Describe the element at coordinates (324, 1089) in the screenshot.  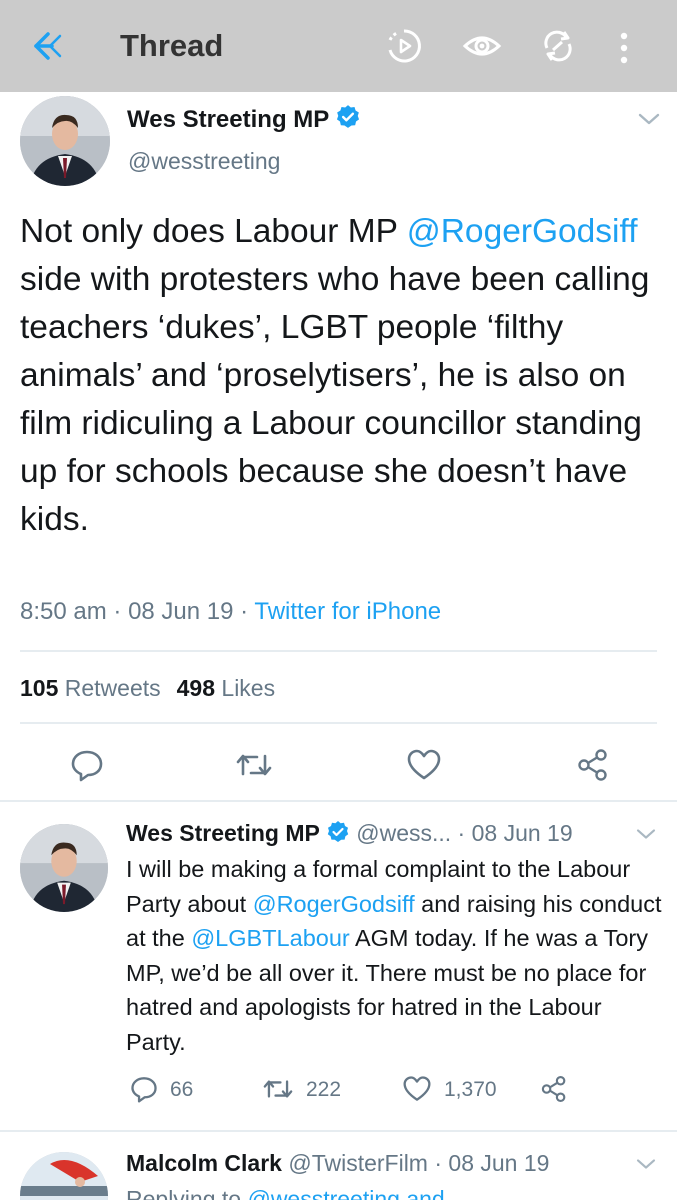
I see `retweet-count: 222` at that location.